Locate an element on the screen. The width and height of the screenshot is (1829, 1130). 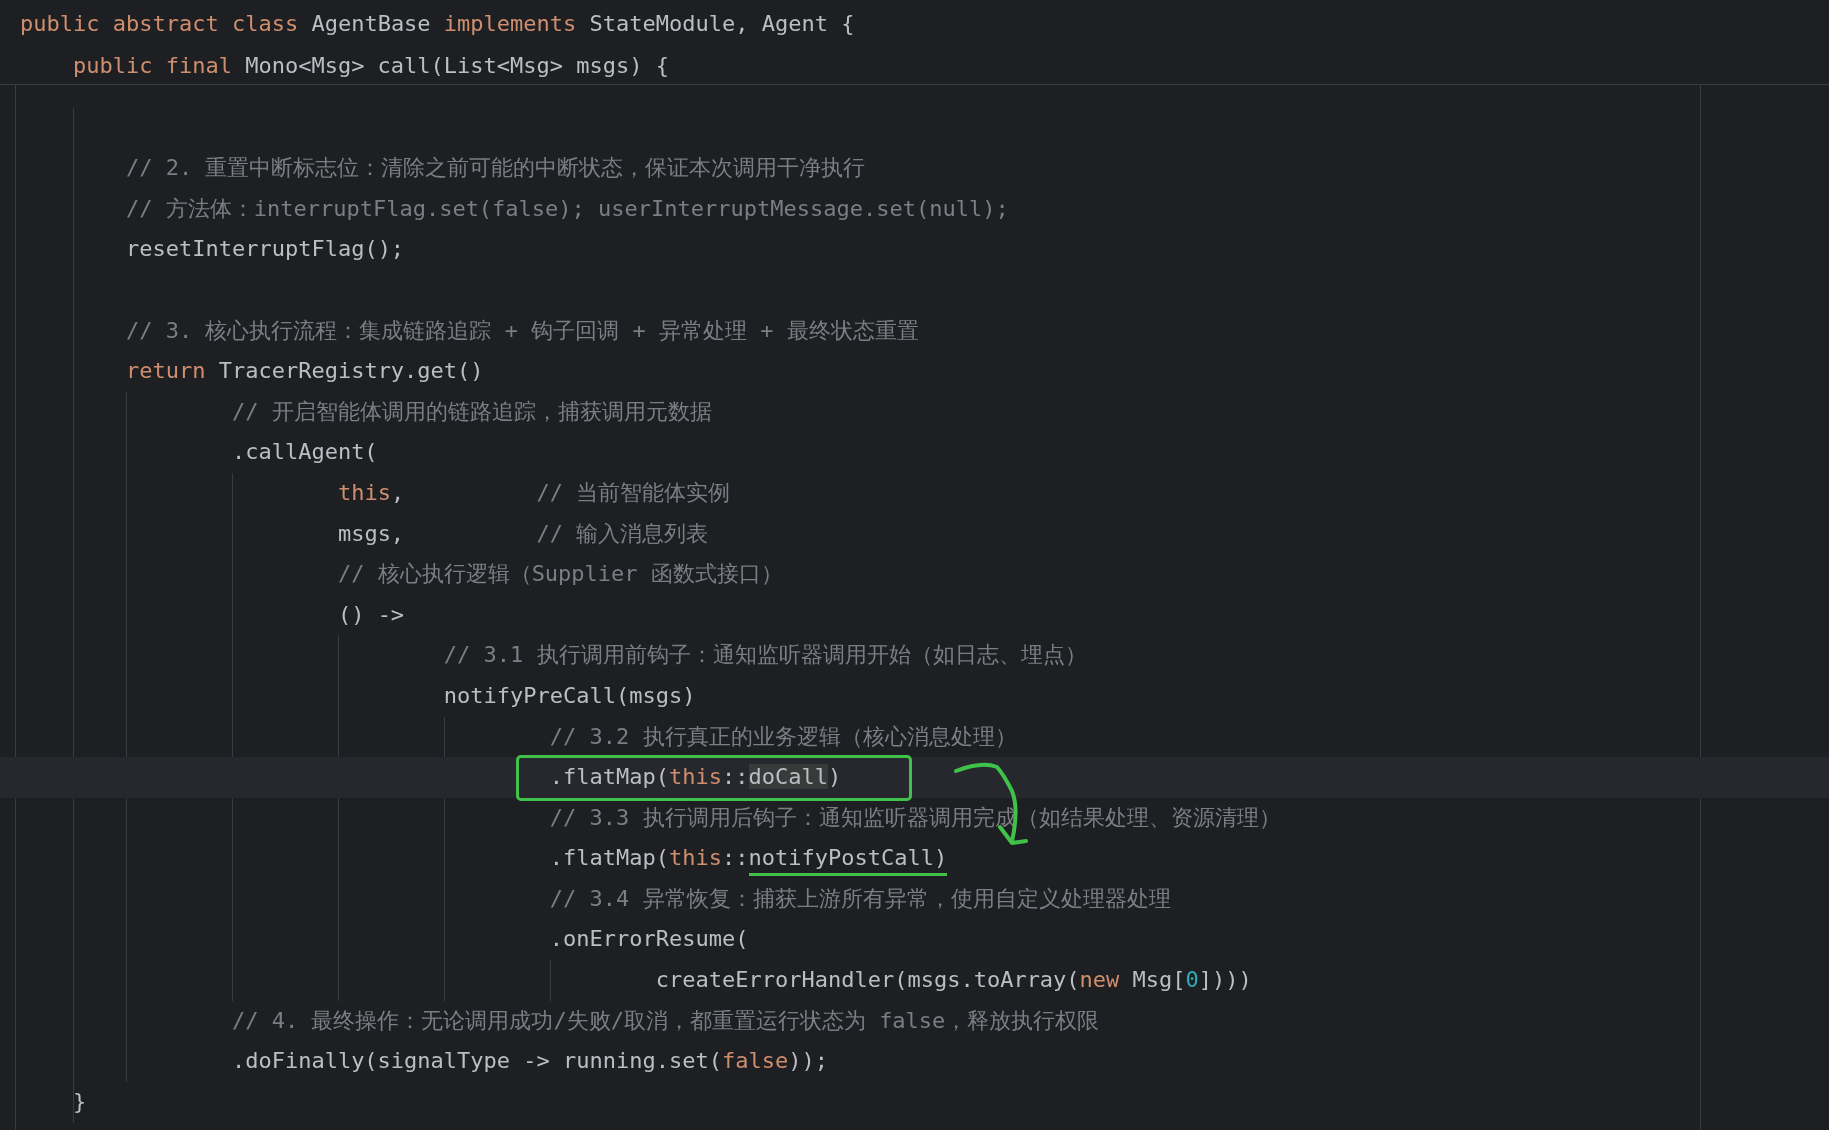
code-keyword: implements is located at coordinates (510, 23).